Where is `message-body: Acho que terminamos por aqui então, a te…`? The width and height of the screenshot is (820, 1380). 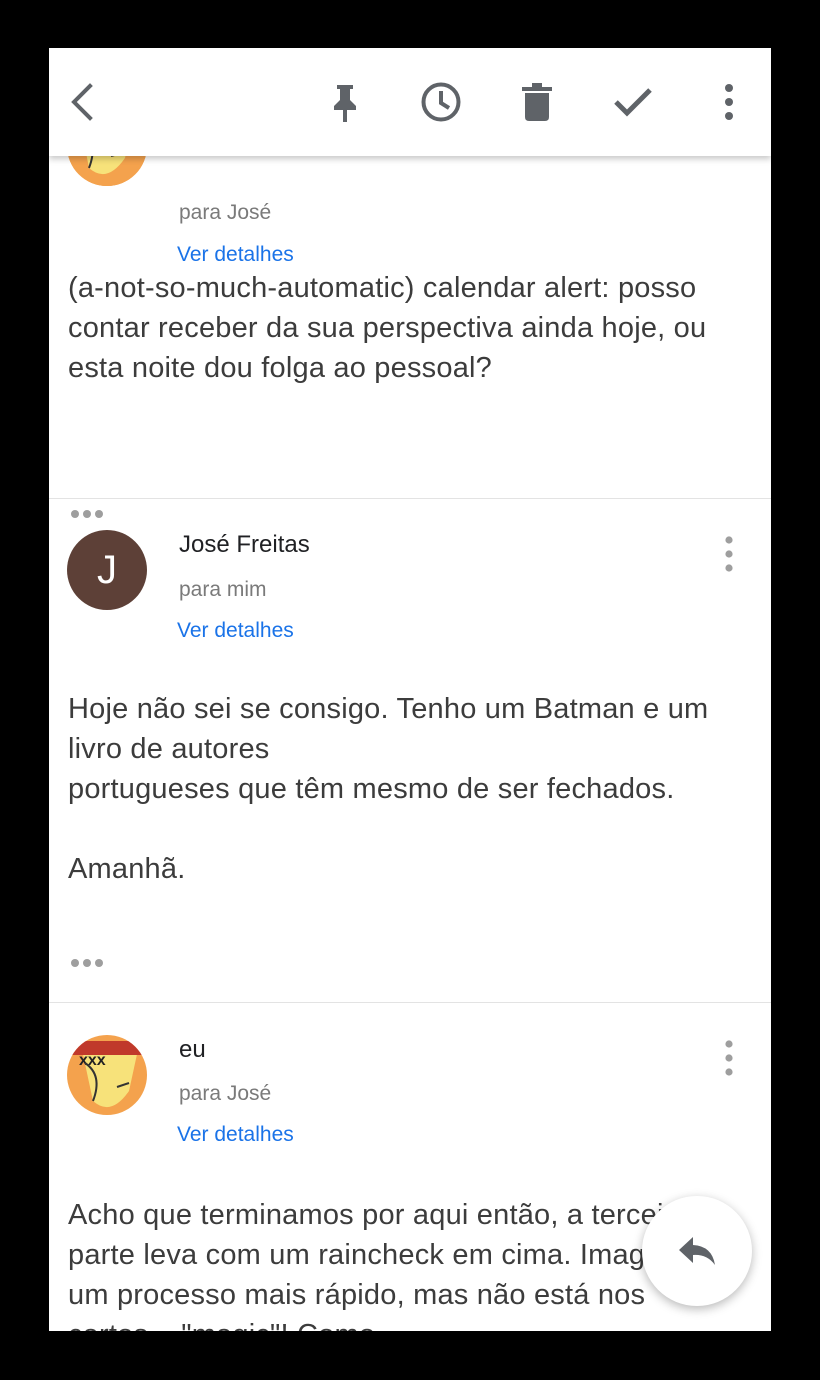 message-body: Acho que terminamos por aqui então, a te… is located at coordinates (391, 1265).